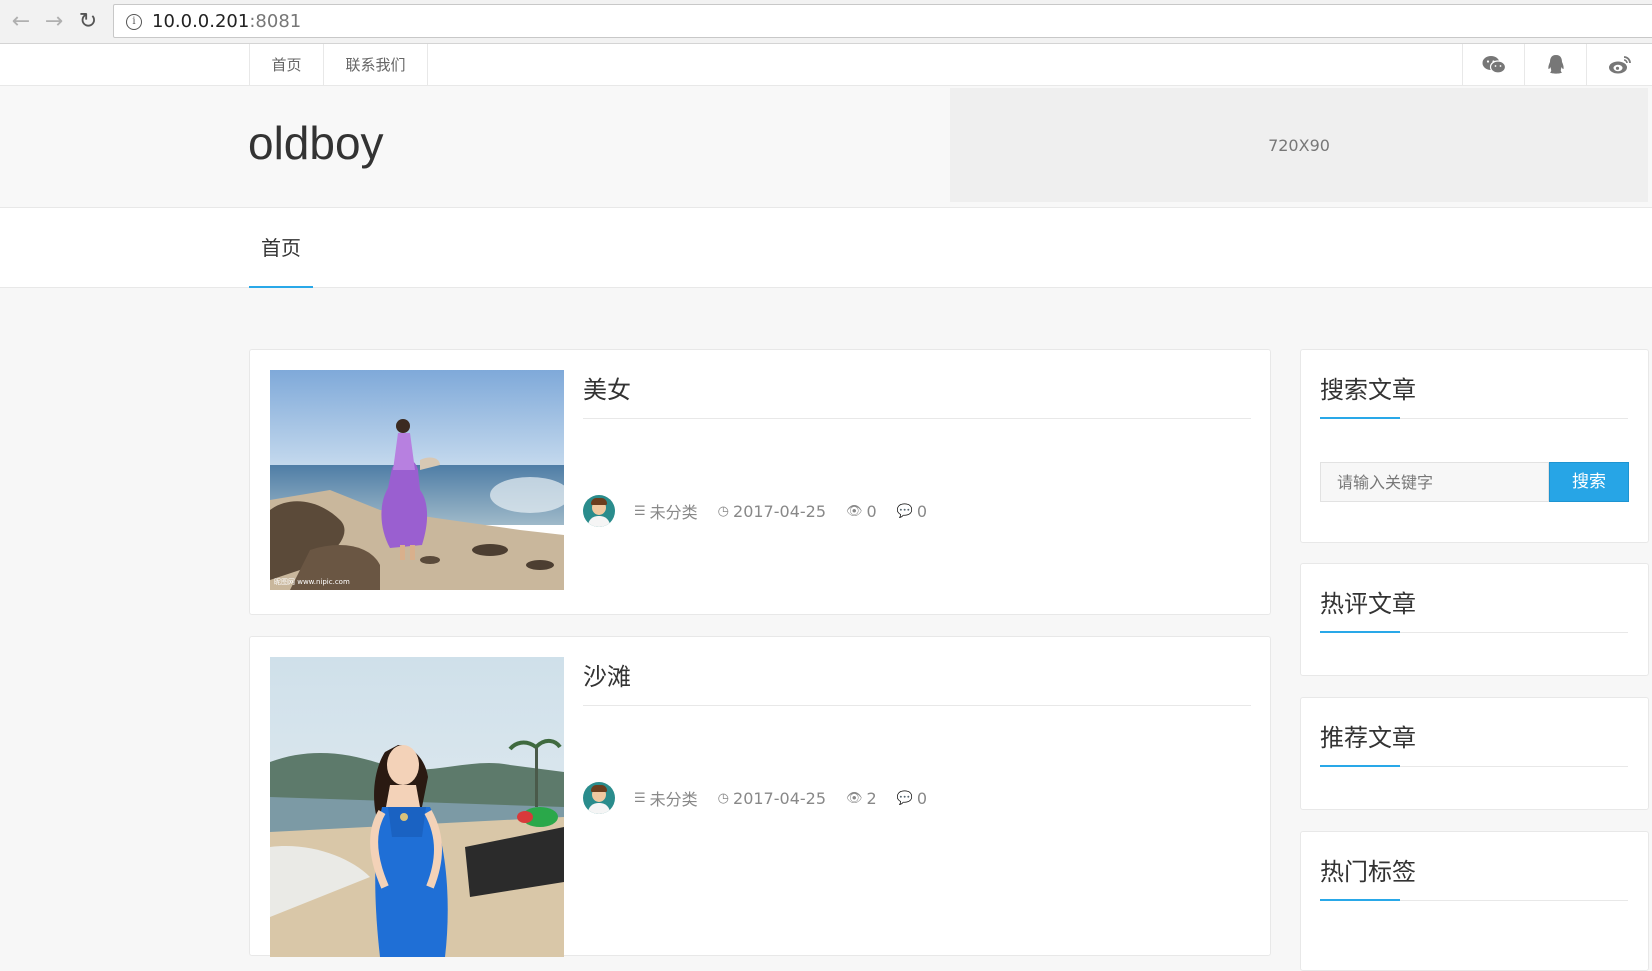  What do you see at coordinates (1368, 390) in the screenshot?
I see `widget-title: 搜索文章` at bounding box center [1368, 390].